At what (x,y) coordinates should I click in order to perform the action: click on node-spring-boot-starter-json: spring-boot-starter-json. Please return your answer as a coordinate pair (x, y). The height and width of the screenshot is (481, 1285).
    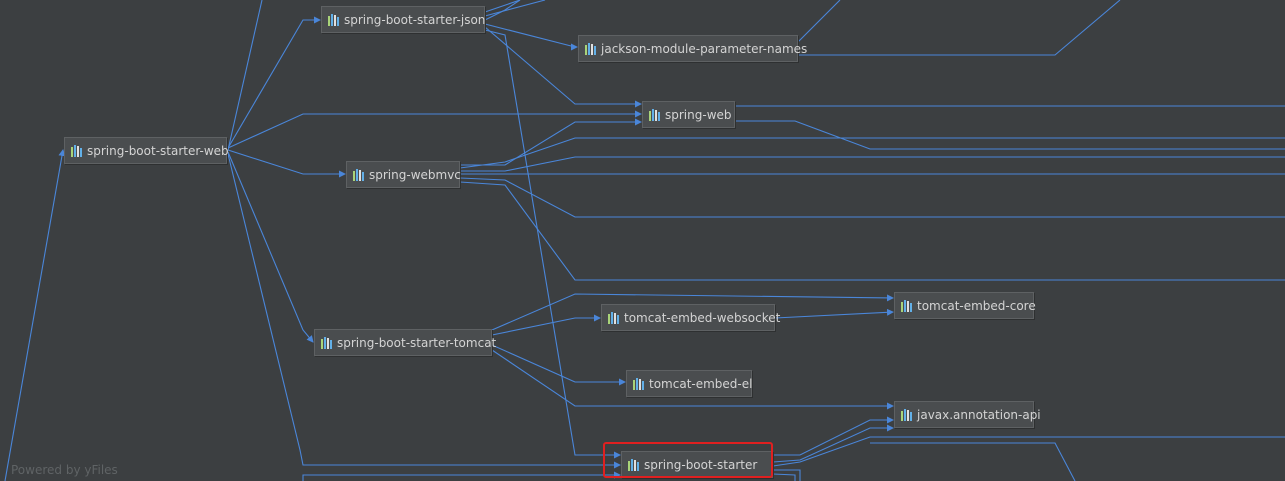
    Looking at the image, I should click on (403, 19).